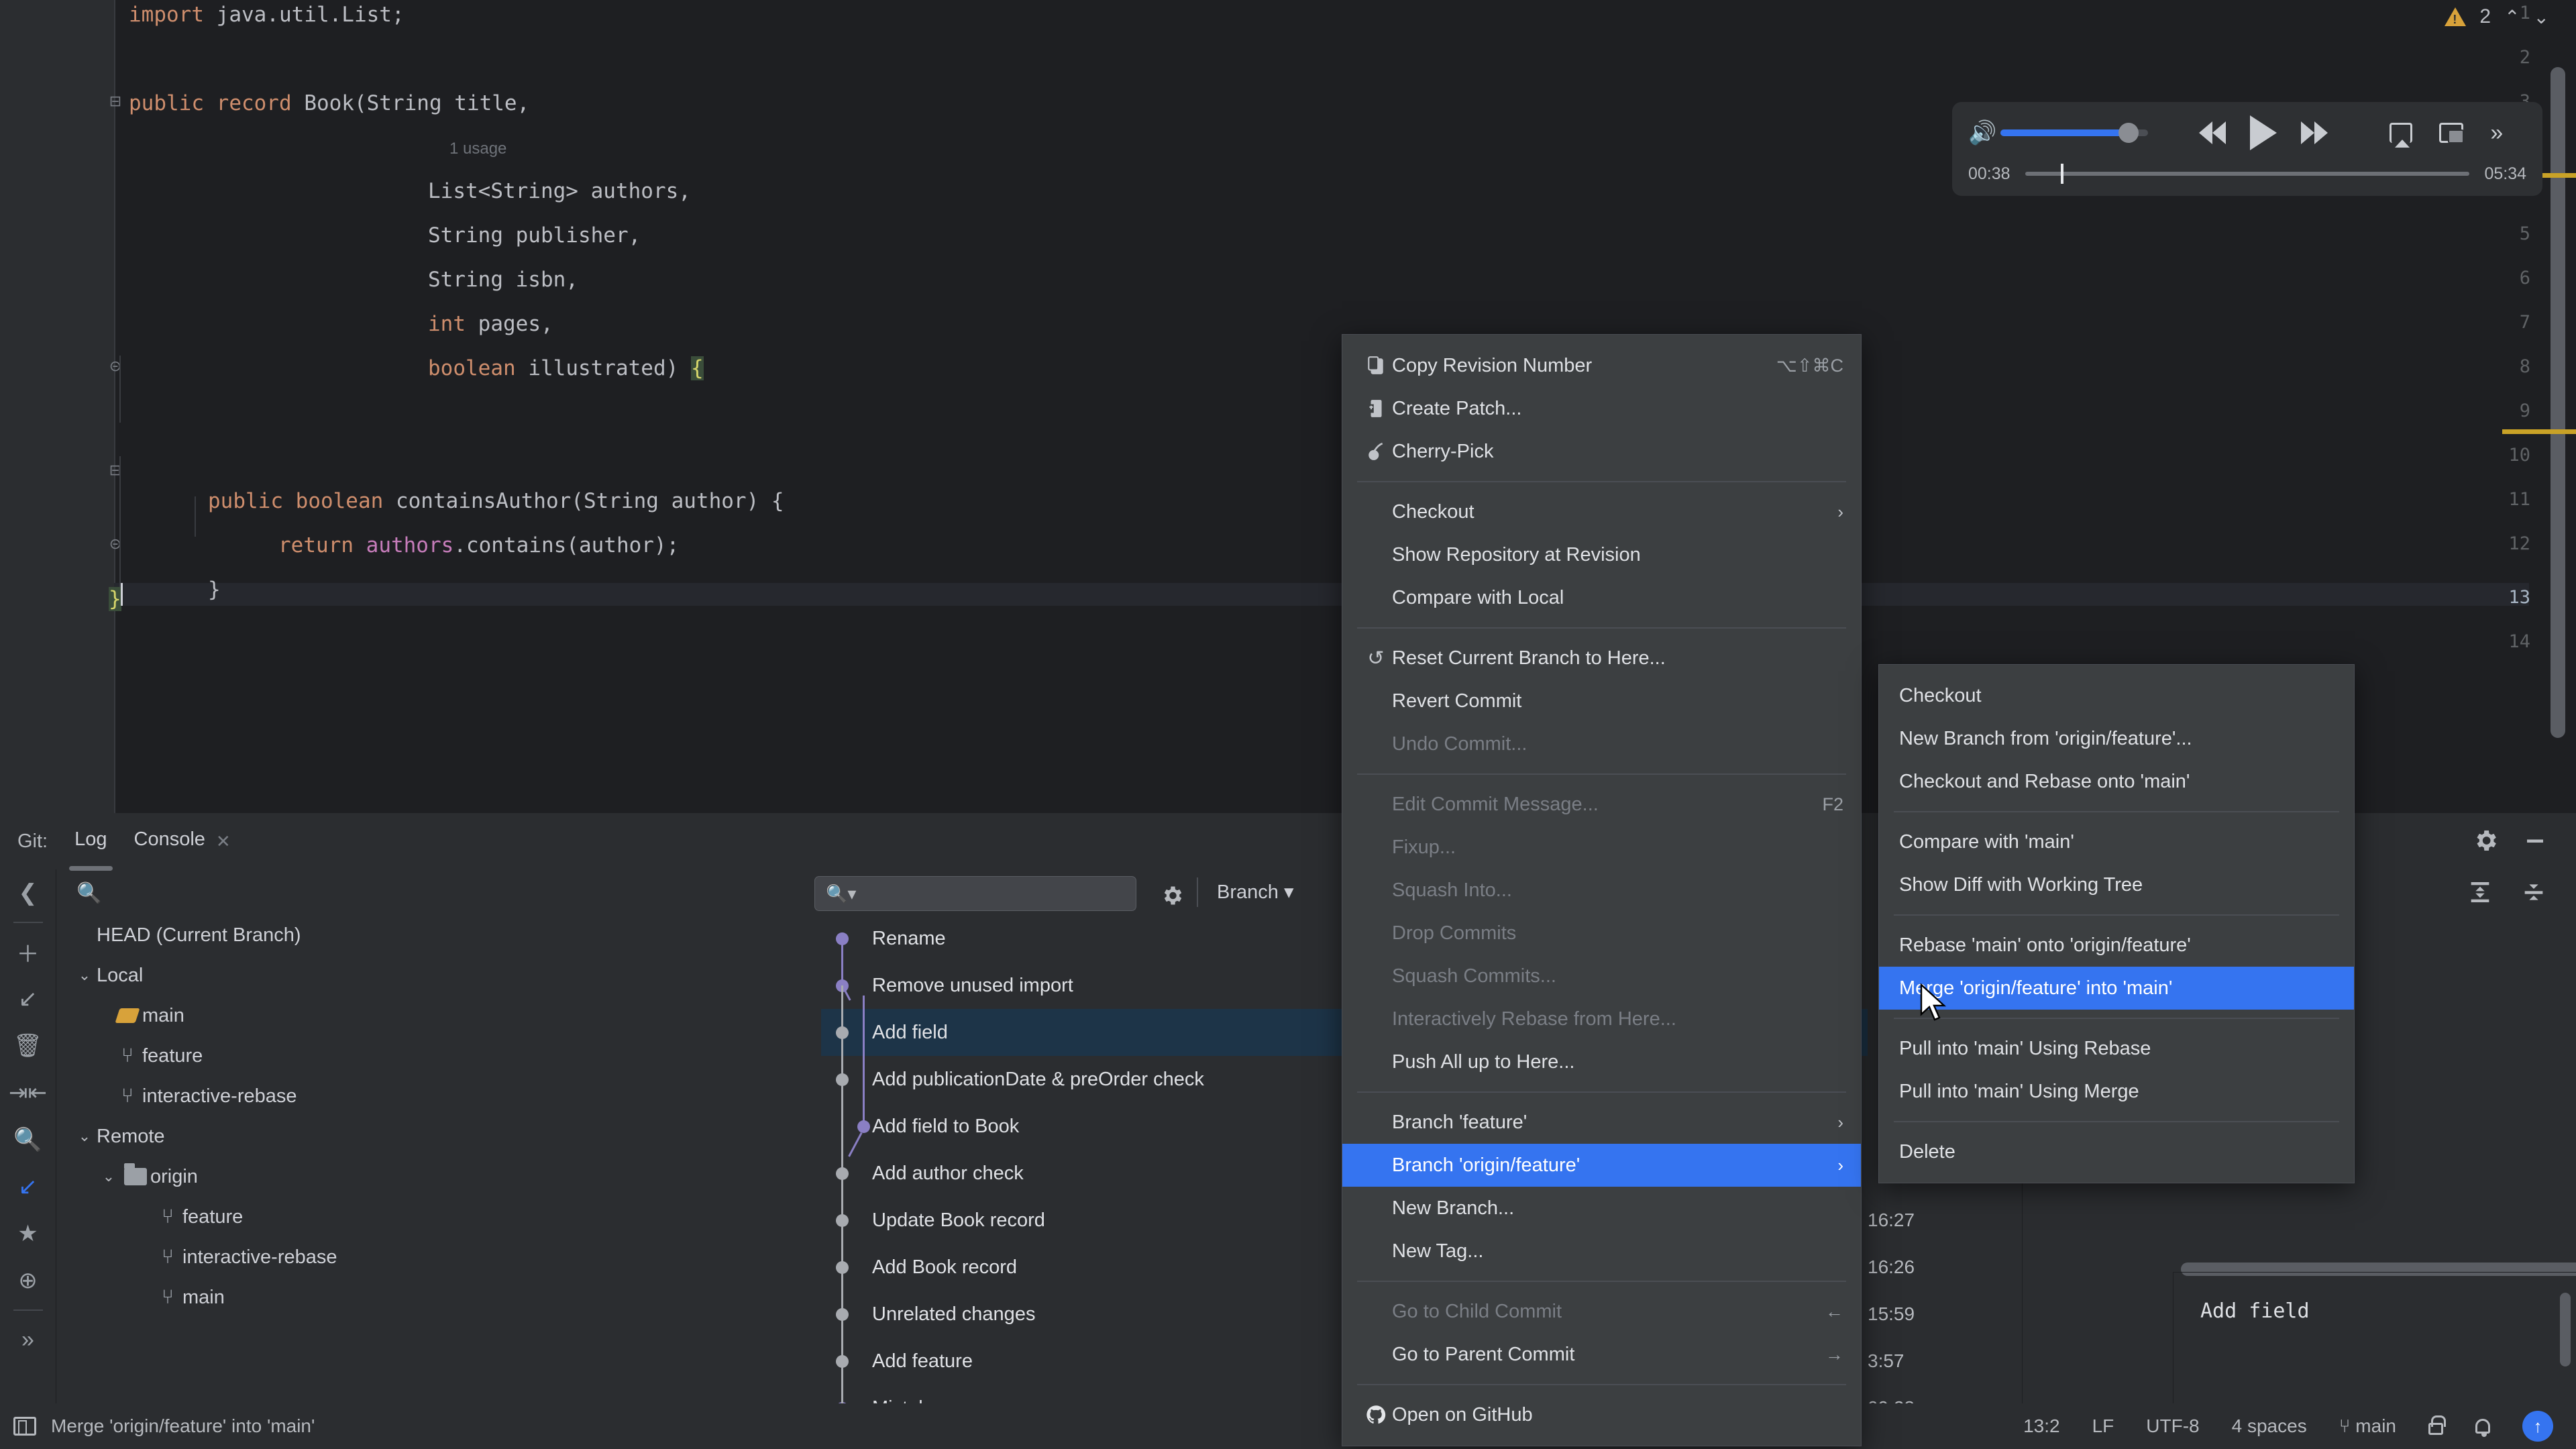 Image resolution: width=2576 pixels, height=1449 pixels. What do you see at coordinates (2103, 1426) in the screenshot?
I see `line-separator: LF` at bounding box center [2103, 1426].